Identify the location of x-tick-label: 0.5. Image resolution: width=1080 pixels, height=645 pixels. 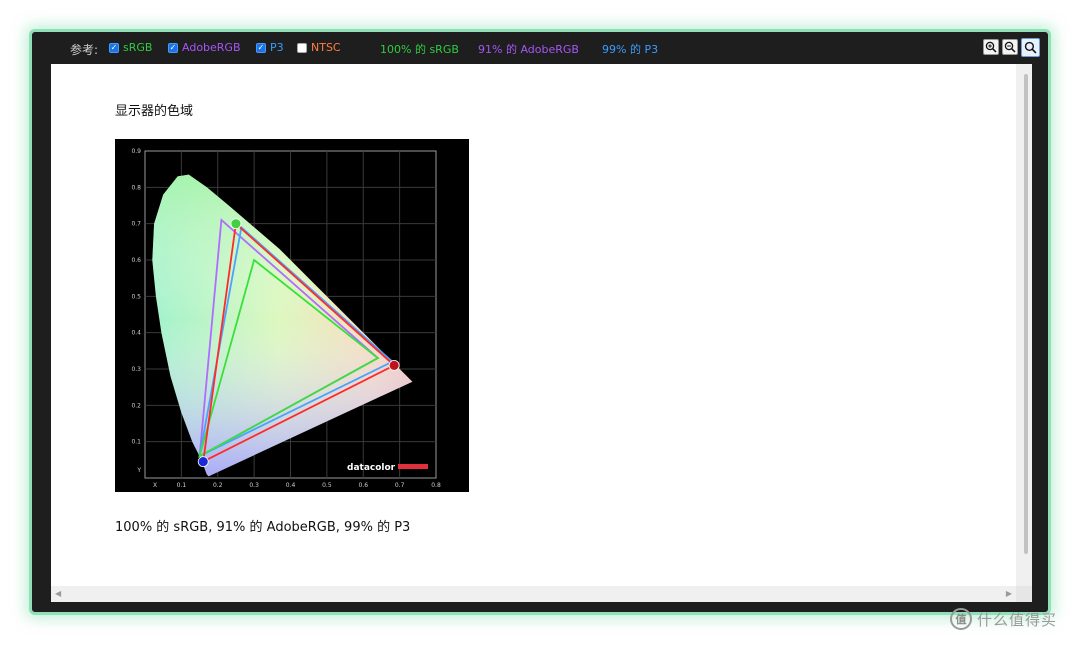
(327, 485).